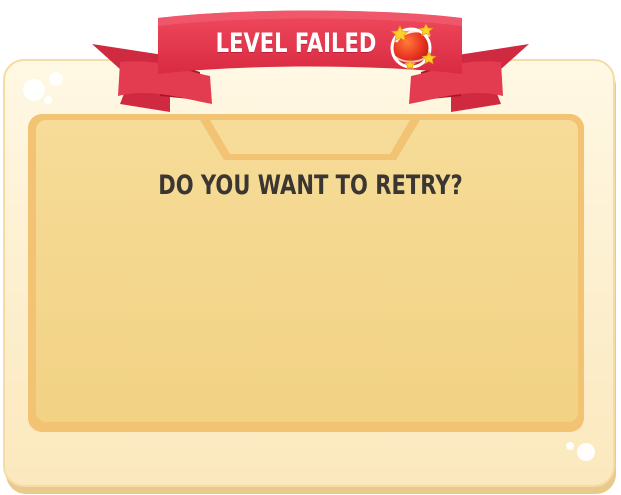 This screenshot has height=495, width=621. What do you see at coordinates (413, 46) in the screenshot?
I see `stars-orb-icon` at bounding box center [413, 46].